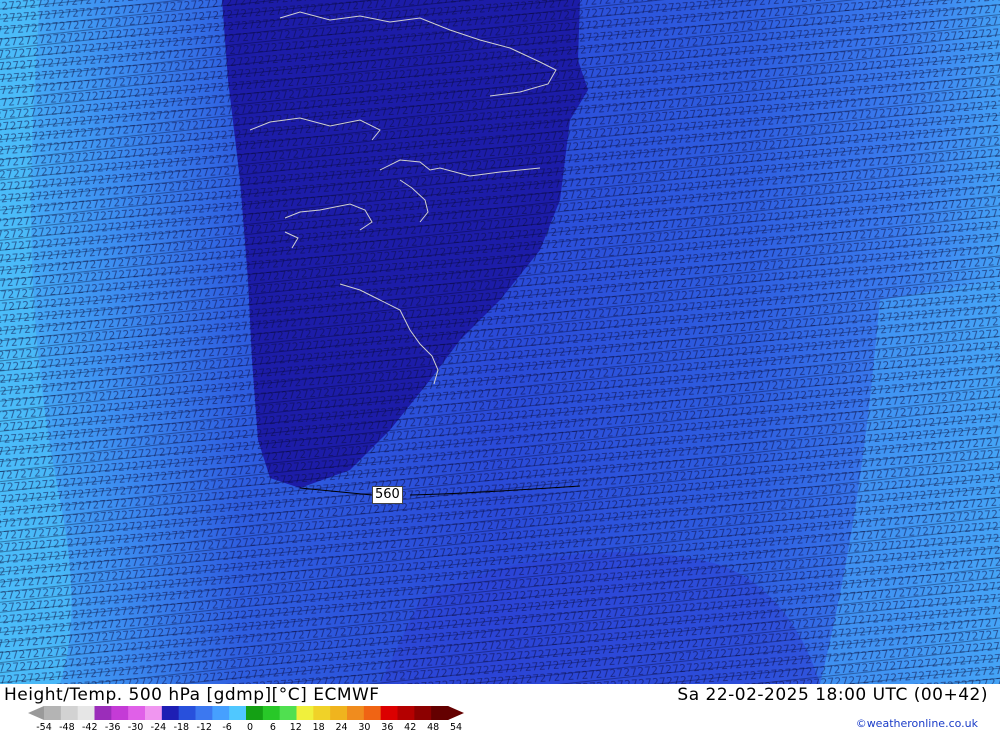 This screenshot has width=1000, height=734. I want to click on legend-tick-label: 30, so click(364, 727).